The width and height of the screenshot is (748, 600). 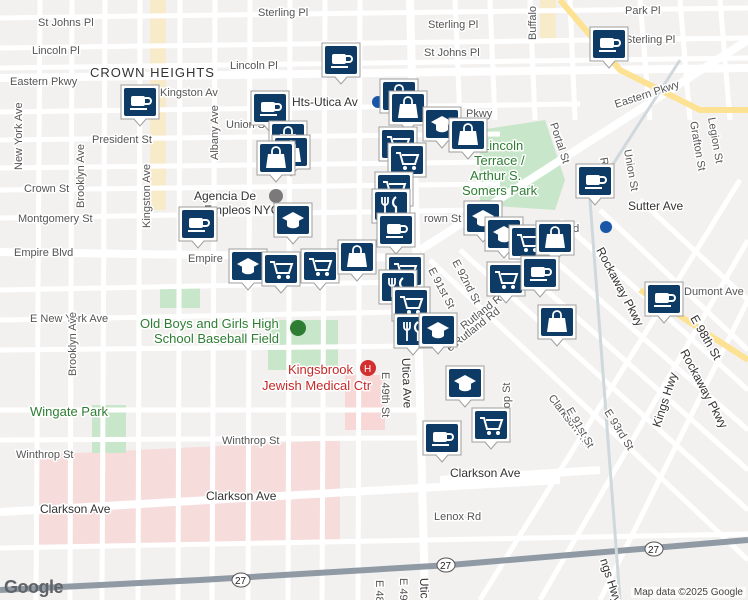 I want to click on park-label: Terrace /, so click(x=499, y=160).